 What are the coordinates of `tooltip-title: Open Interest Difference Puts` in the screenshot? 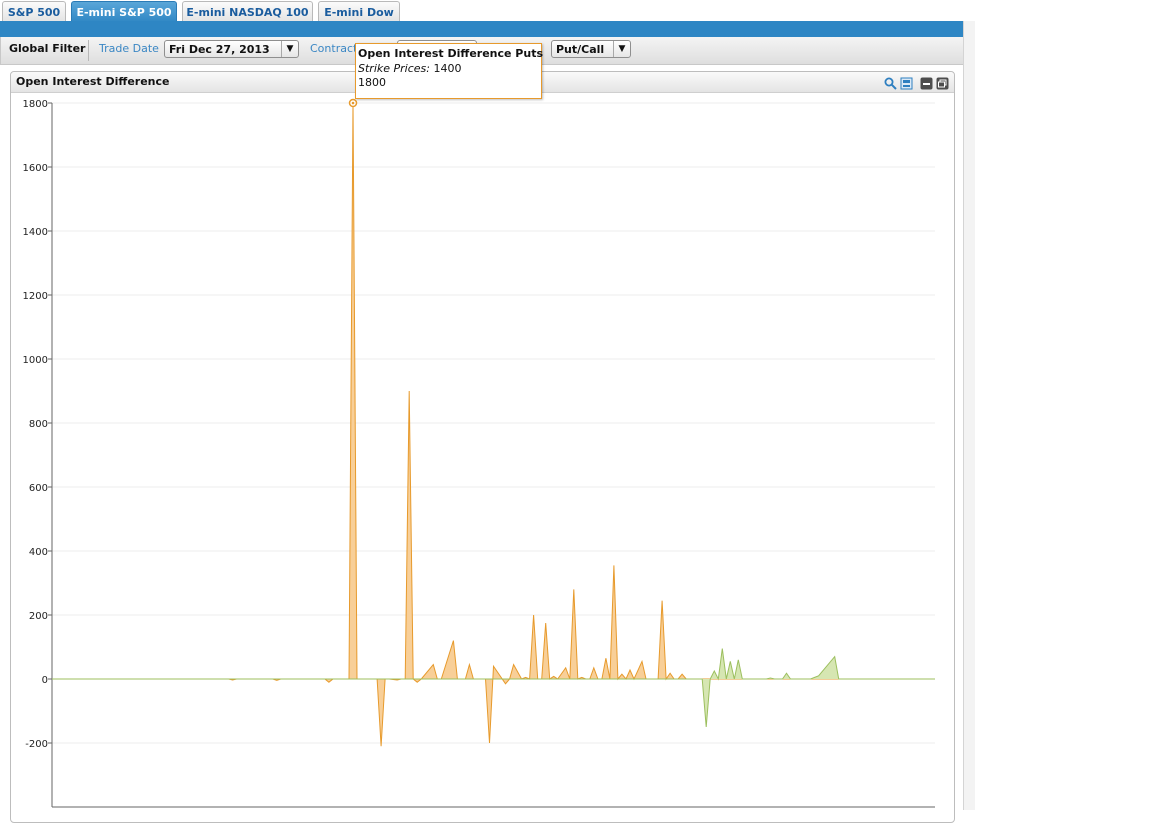 It's located at (451, 53).